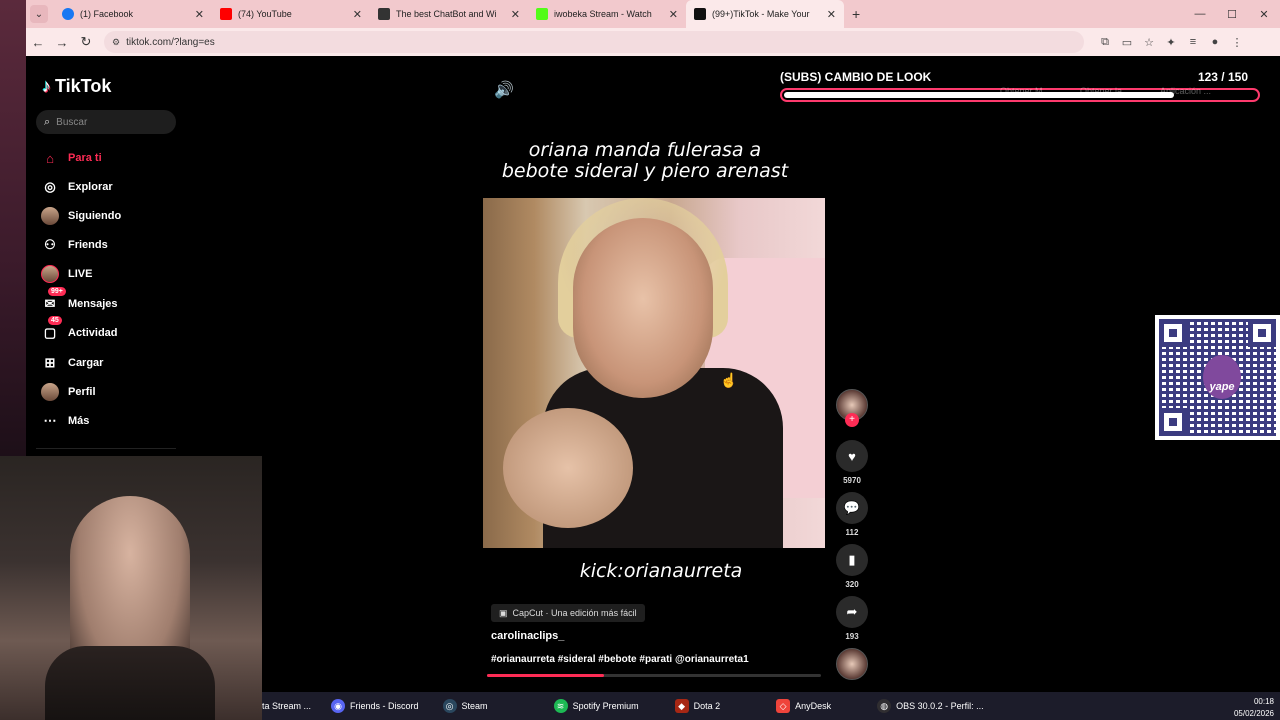 The width and height of the screenshot is (1280, 720). What do you see at coordinates (86, 42) in the screenshot?
I see `reload-icon: ↻` at bounding box center [86, 42].